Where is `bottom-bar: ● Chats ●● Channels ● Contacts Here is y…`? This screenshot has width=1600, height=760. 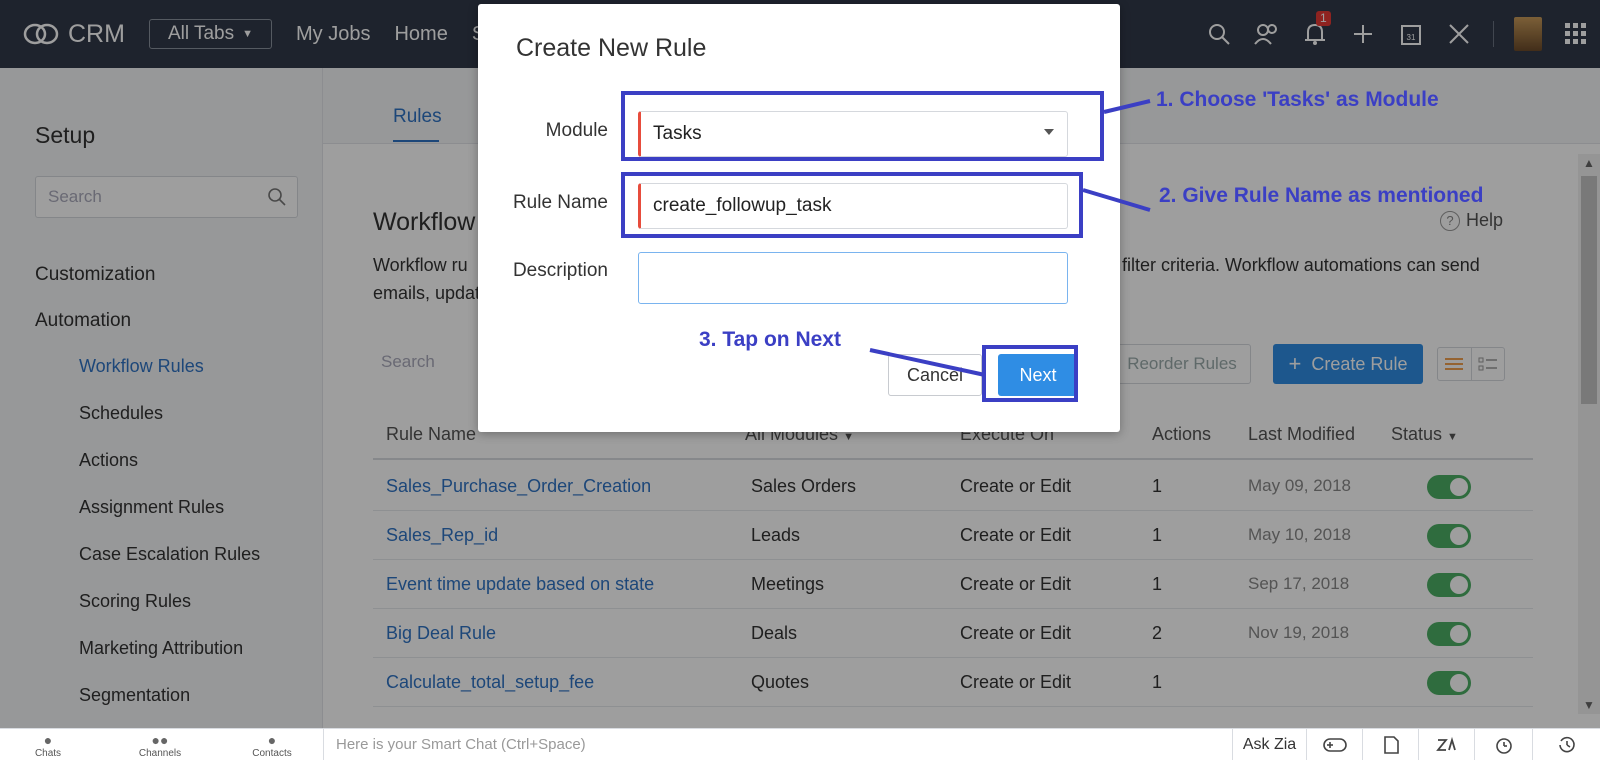
bottom-bar: ● Chats ●● Channels ● Contacts Here is y… is located at coordinates (800, 744).